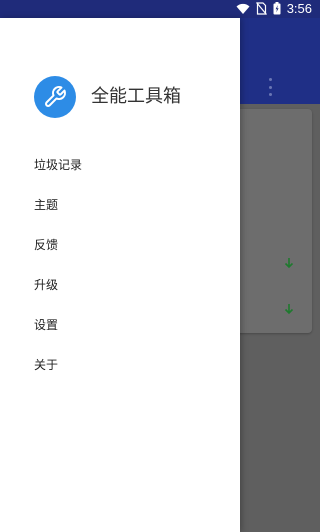 Image resolution: width=320 pixels, height=532 pixels. I want to click on content-card, so click(272, 221).